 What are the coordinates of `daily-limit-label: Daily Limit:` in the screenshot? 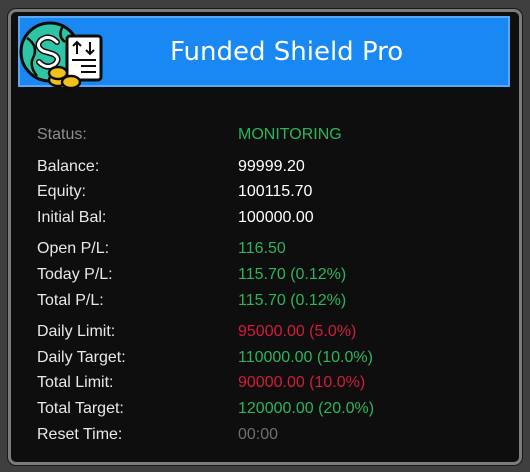 It's located at (76, 332).